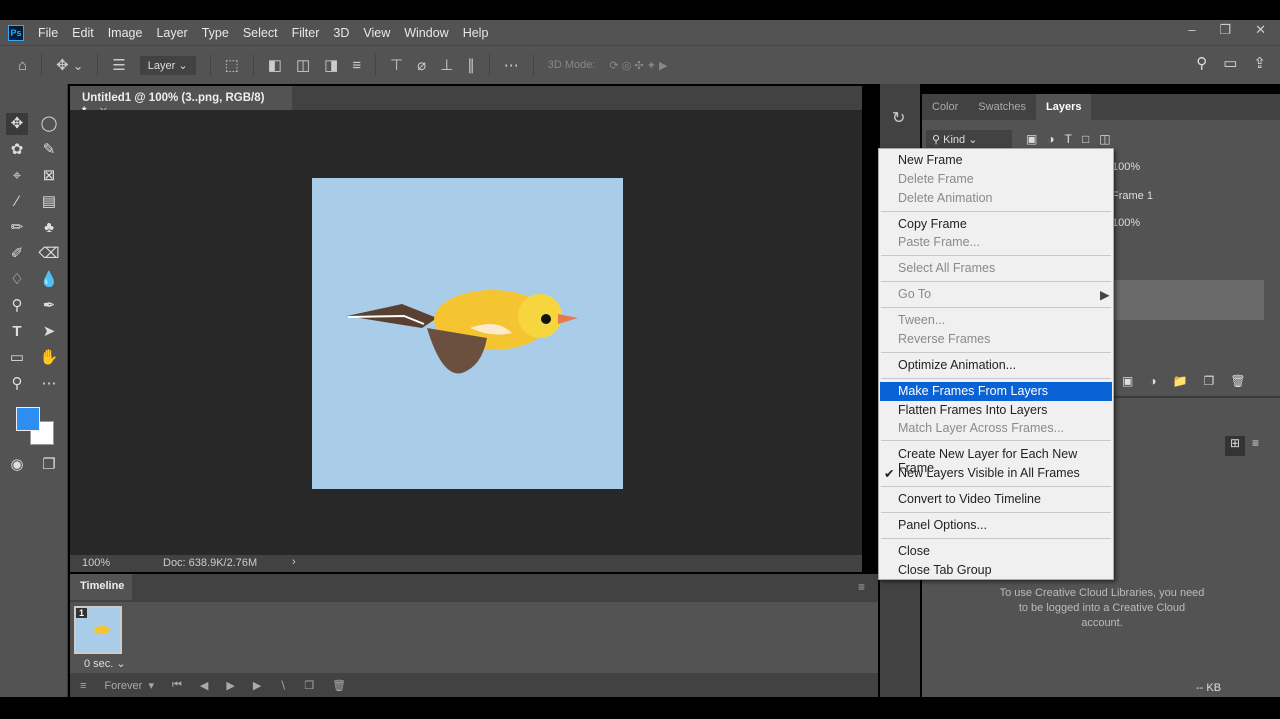  I want to click on search-icon: ⚲, so click(1201, 63).